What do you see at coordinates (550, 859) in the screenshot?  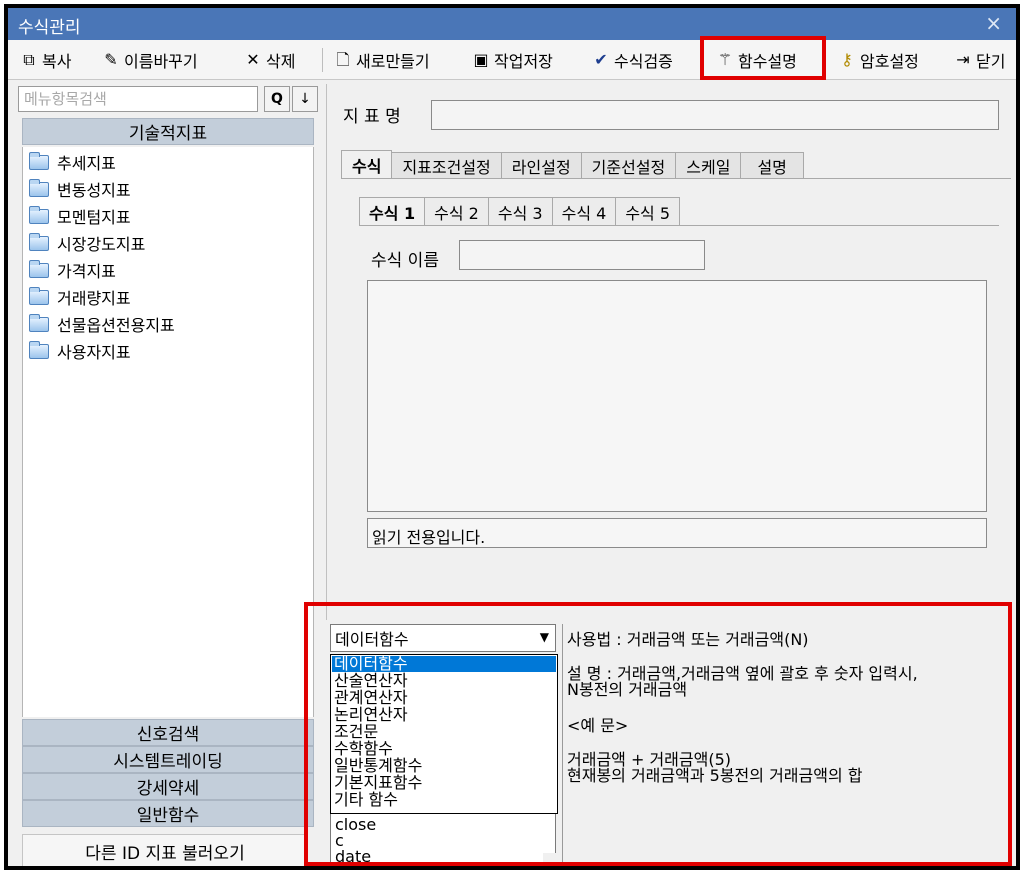 I see `function-list-scrollbar: ⌄` at bounding box center [550, 859].